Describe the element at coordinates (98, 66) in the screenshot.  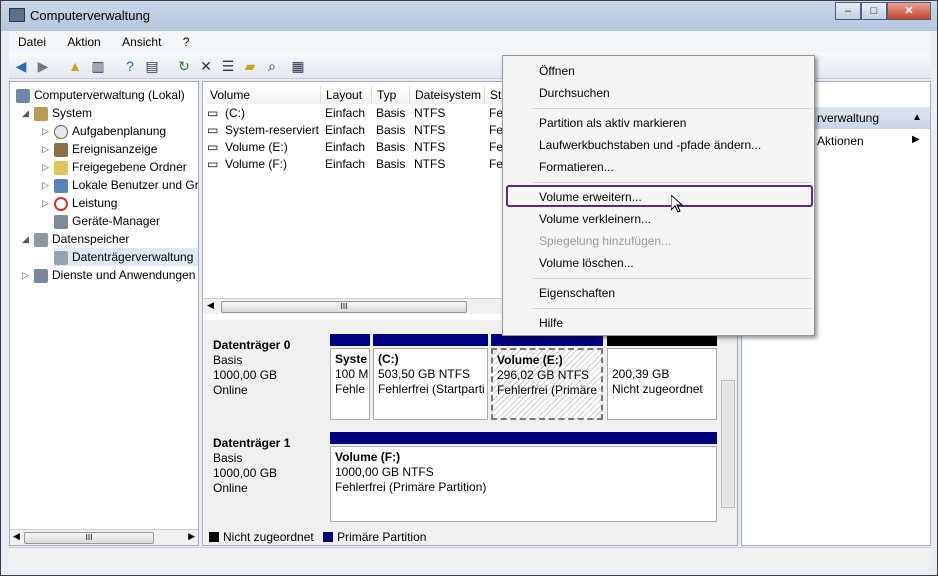
I see `show-tree-icon: ▥` at that location.